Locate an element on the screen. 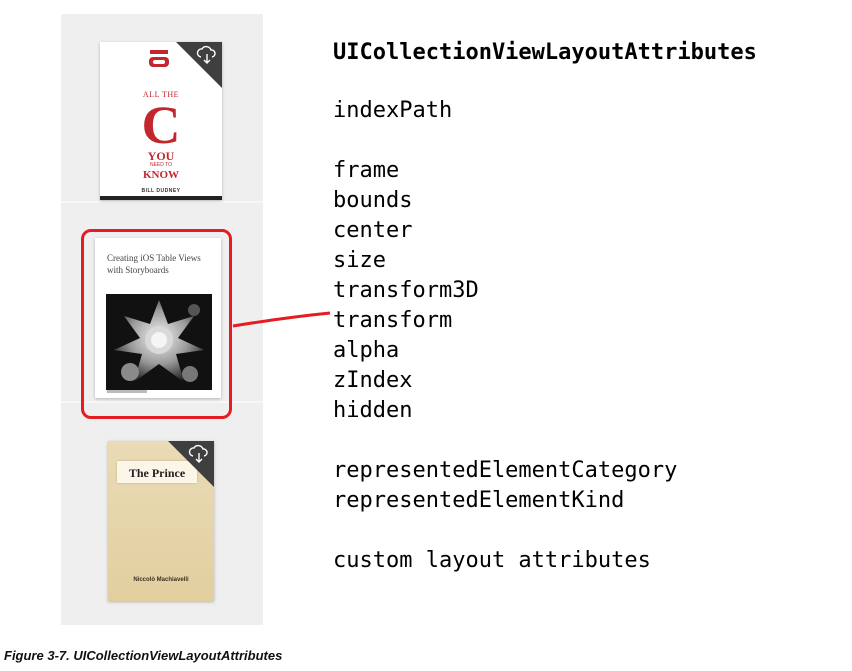 The width and height of the screenshot is (852, 671). attribute-item: representedElementCategory is located at coordinates (505, 470).